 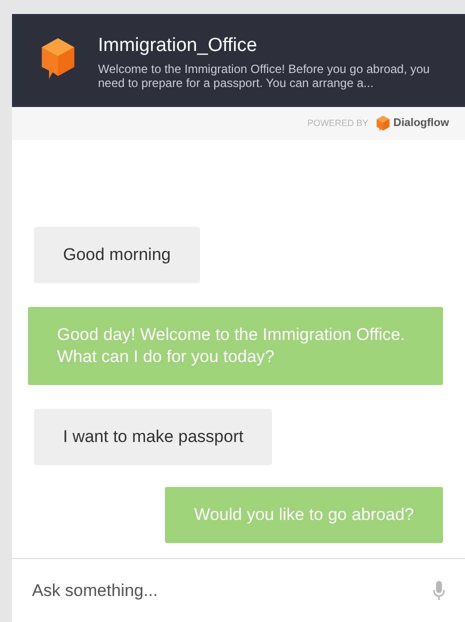 I want to click on user-message: I want to make passport, so click(x=153, y=437).